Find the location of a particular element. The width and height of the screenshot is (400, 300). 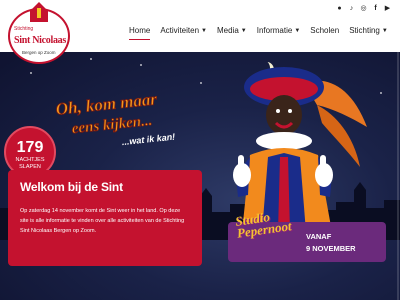

nav-label: Scholen is located at coordinates (325, 30).